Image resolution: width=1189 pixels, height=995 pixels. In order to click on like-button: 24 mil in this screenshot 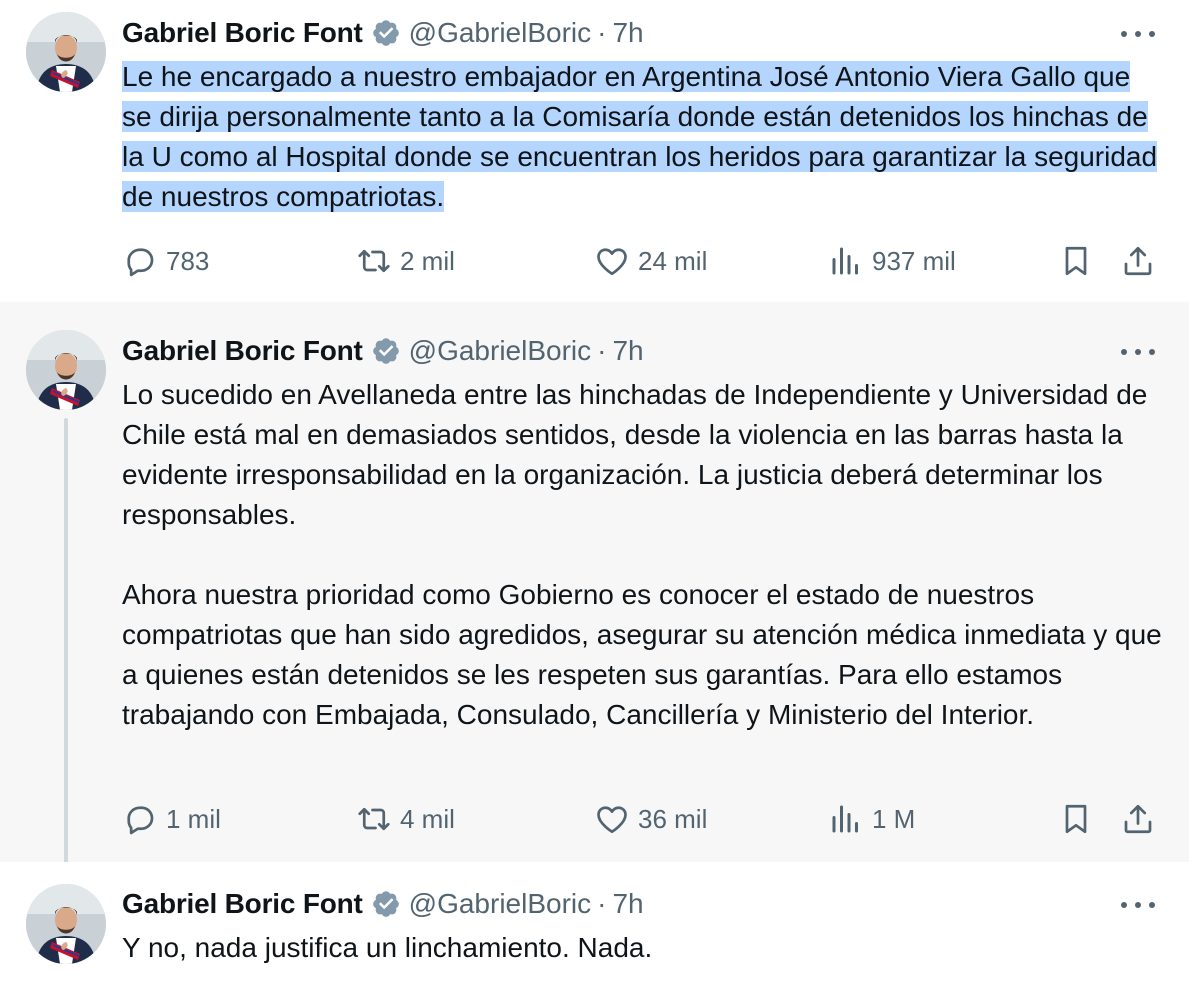, I will do `click(650, 261)`.